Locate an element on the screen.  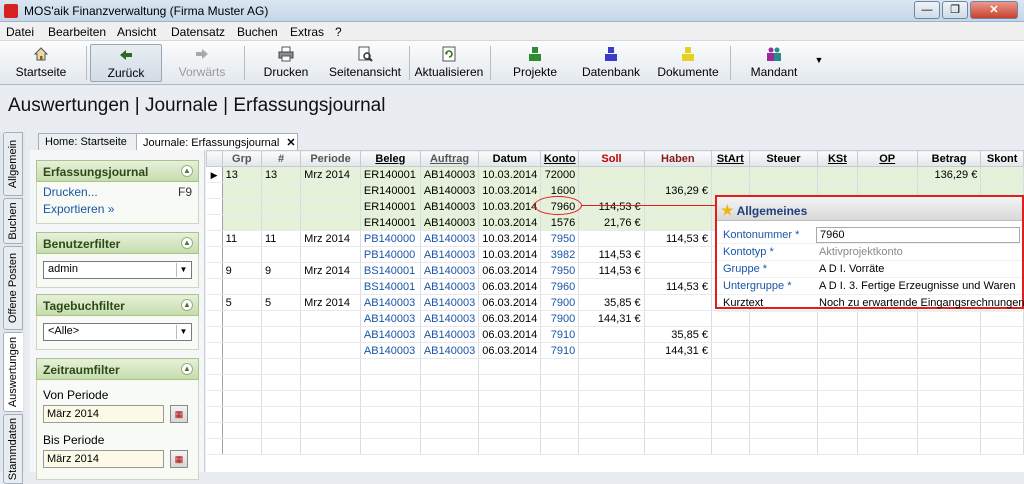
col-nr: # is located at coordinates (281, 158).